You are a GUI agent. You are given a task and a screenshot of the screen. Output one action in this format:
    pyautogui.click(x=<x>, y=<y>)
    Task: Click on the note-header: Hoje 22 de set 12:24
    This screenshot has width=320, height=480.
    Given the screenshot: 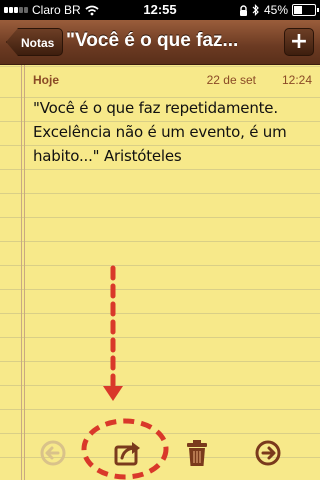 What is the action you would take?
    pyautogui.click(x=172, y=82)
    